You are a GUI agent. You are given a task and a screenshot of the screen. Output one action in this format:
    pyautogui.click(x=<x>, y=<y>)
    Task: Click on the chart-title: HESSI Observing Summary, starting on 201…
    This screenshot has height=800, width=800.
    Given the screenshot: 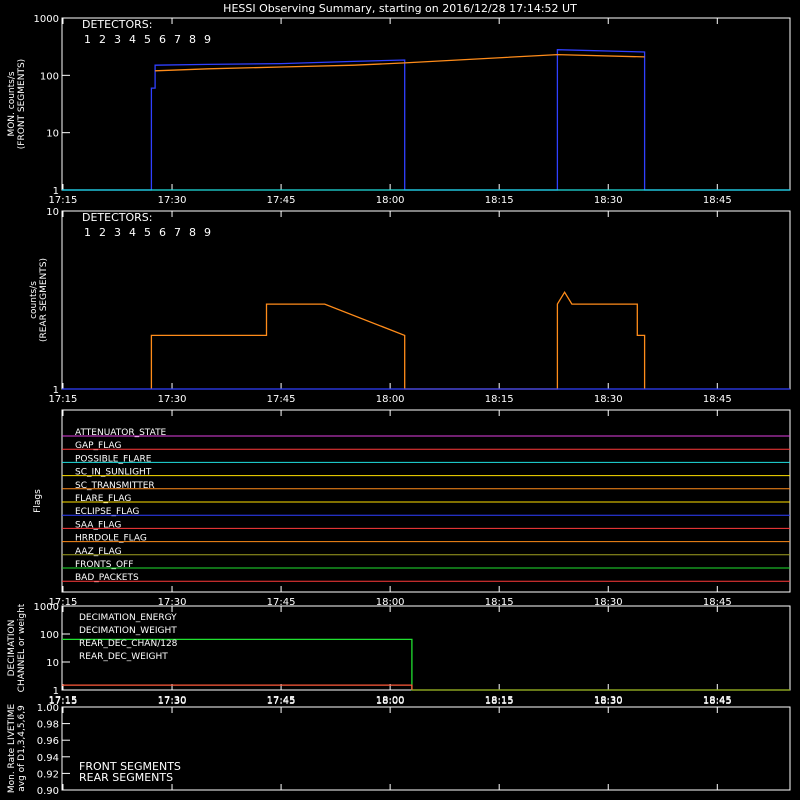 What is the action you would take?
    pyautogui.click(x=400, y=8)
    